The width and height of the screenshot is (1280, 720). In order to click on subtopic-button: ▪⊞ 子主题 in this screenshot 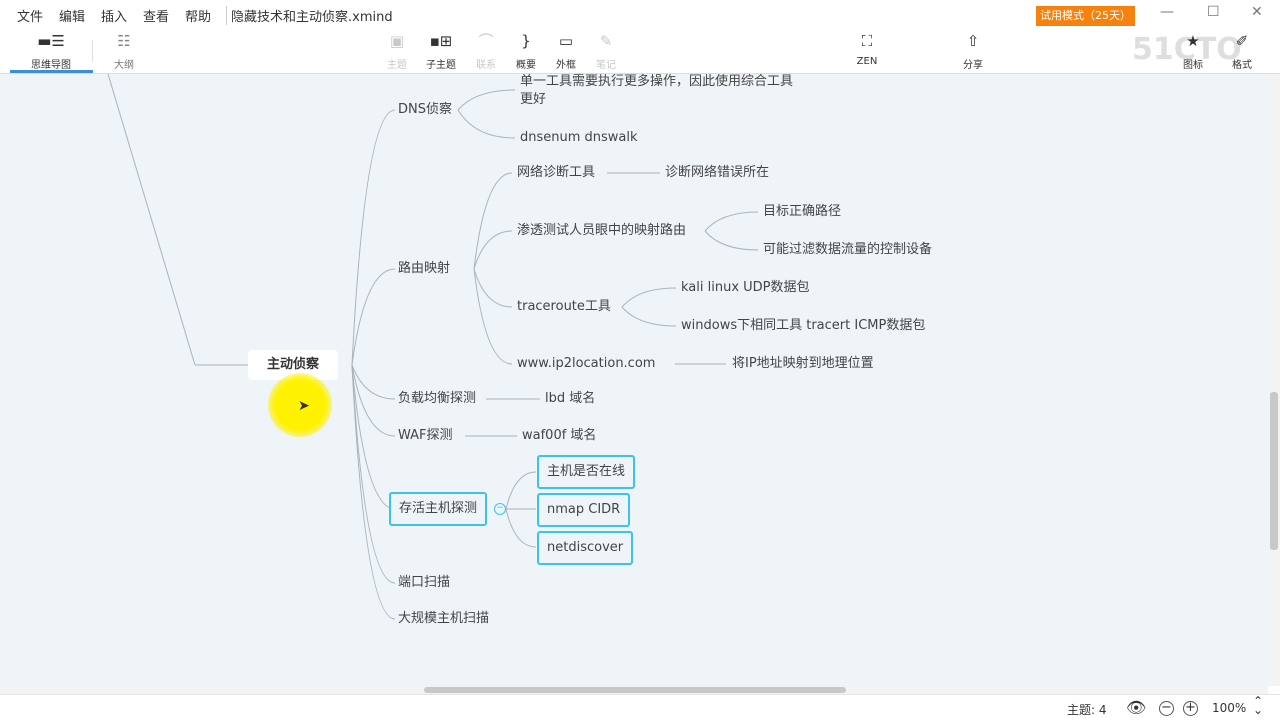, I will do `click(441, 49)`.